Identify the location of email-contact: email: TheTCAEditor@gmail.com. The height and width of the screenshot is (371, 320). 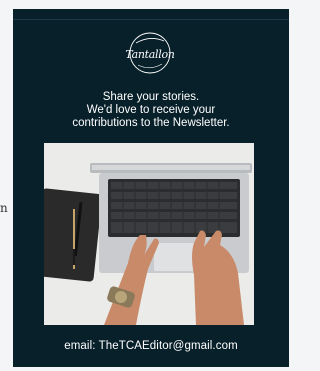
(151, 346).